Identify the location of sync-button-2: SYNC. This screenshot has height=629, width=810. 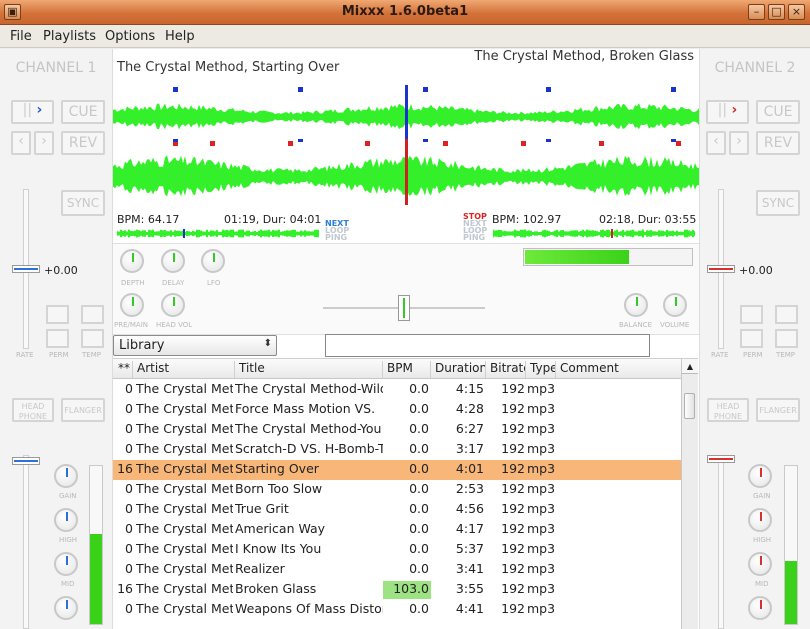
(778, 203).